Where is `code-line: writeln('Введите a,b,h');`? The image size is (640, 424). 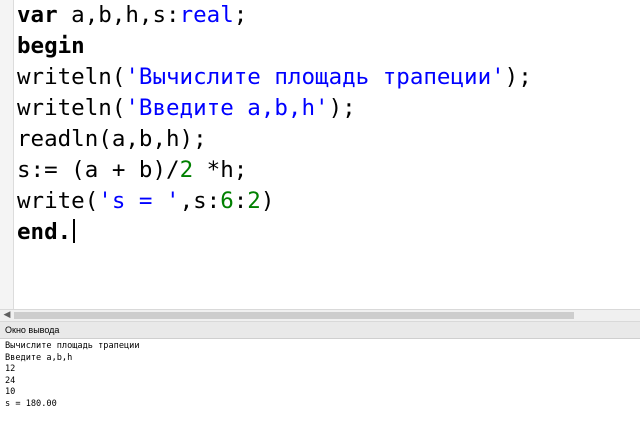 code-line: writeln('Введите a,b,h'); is located at coordinates (328, 108).